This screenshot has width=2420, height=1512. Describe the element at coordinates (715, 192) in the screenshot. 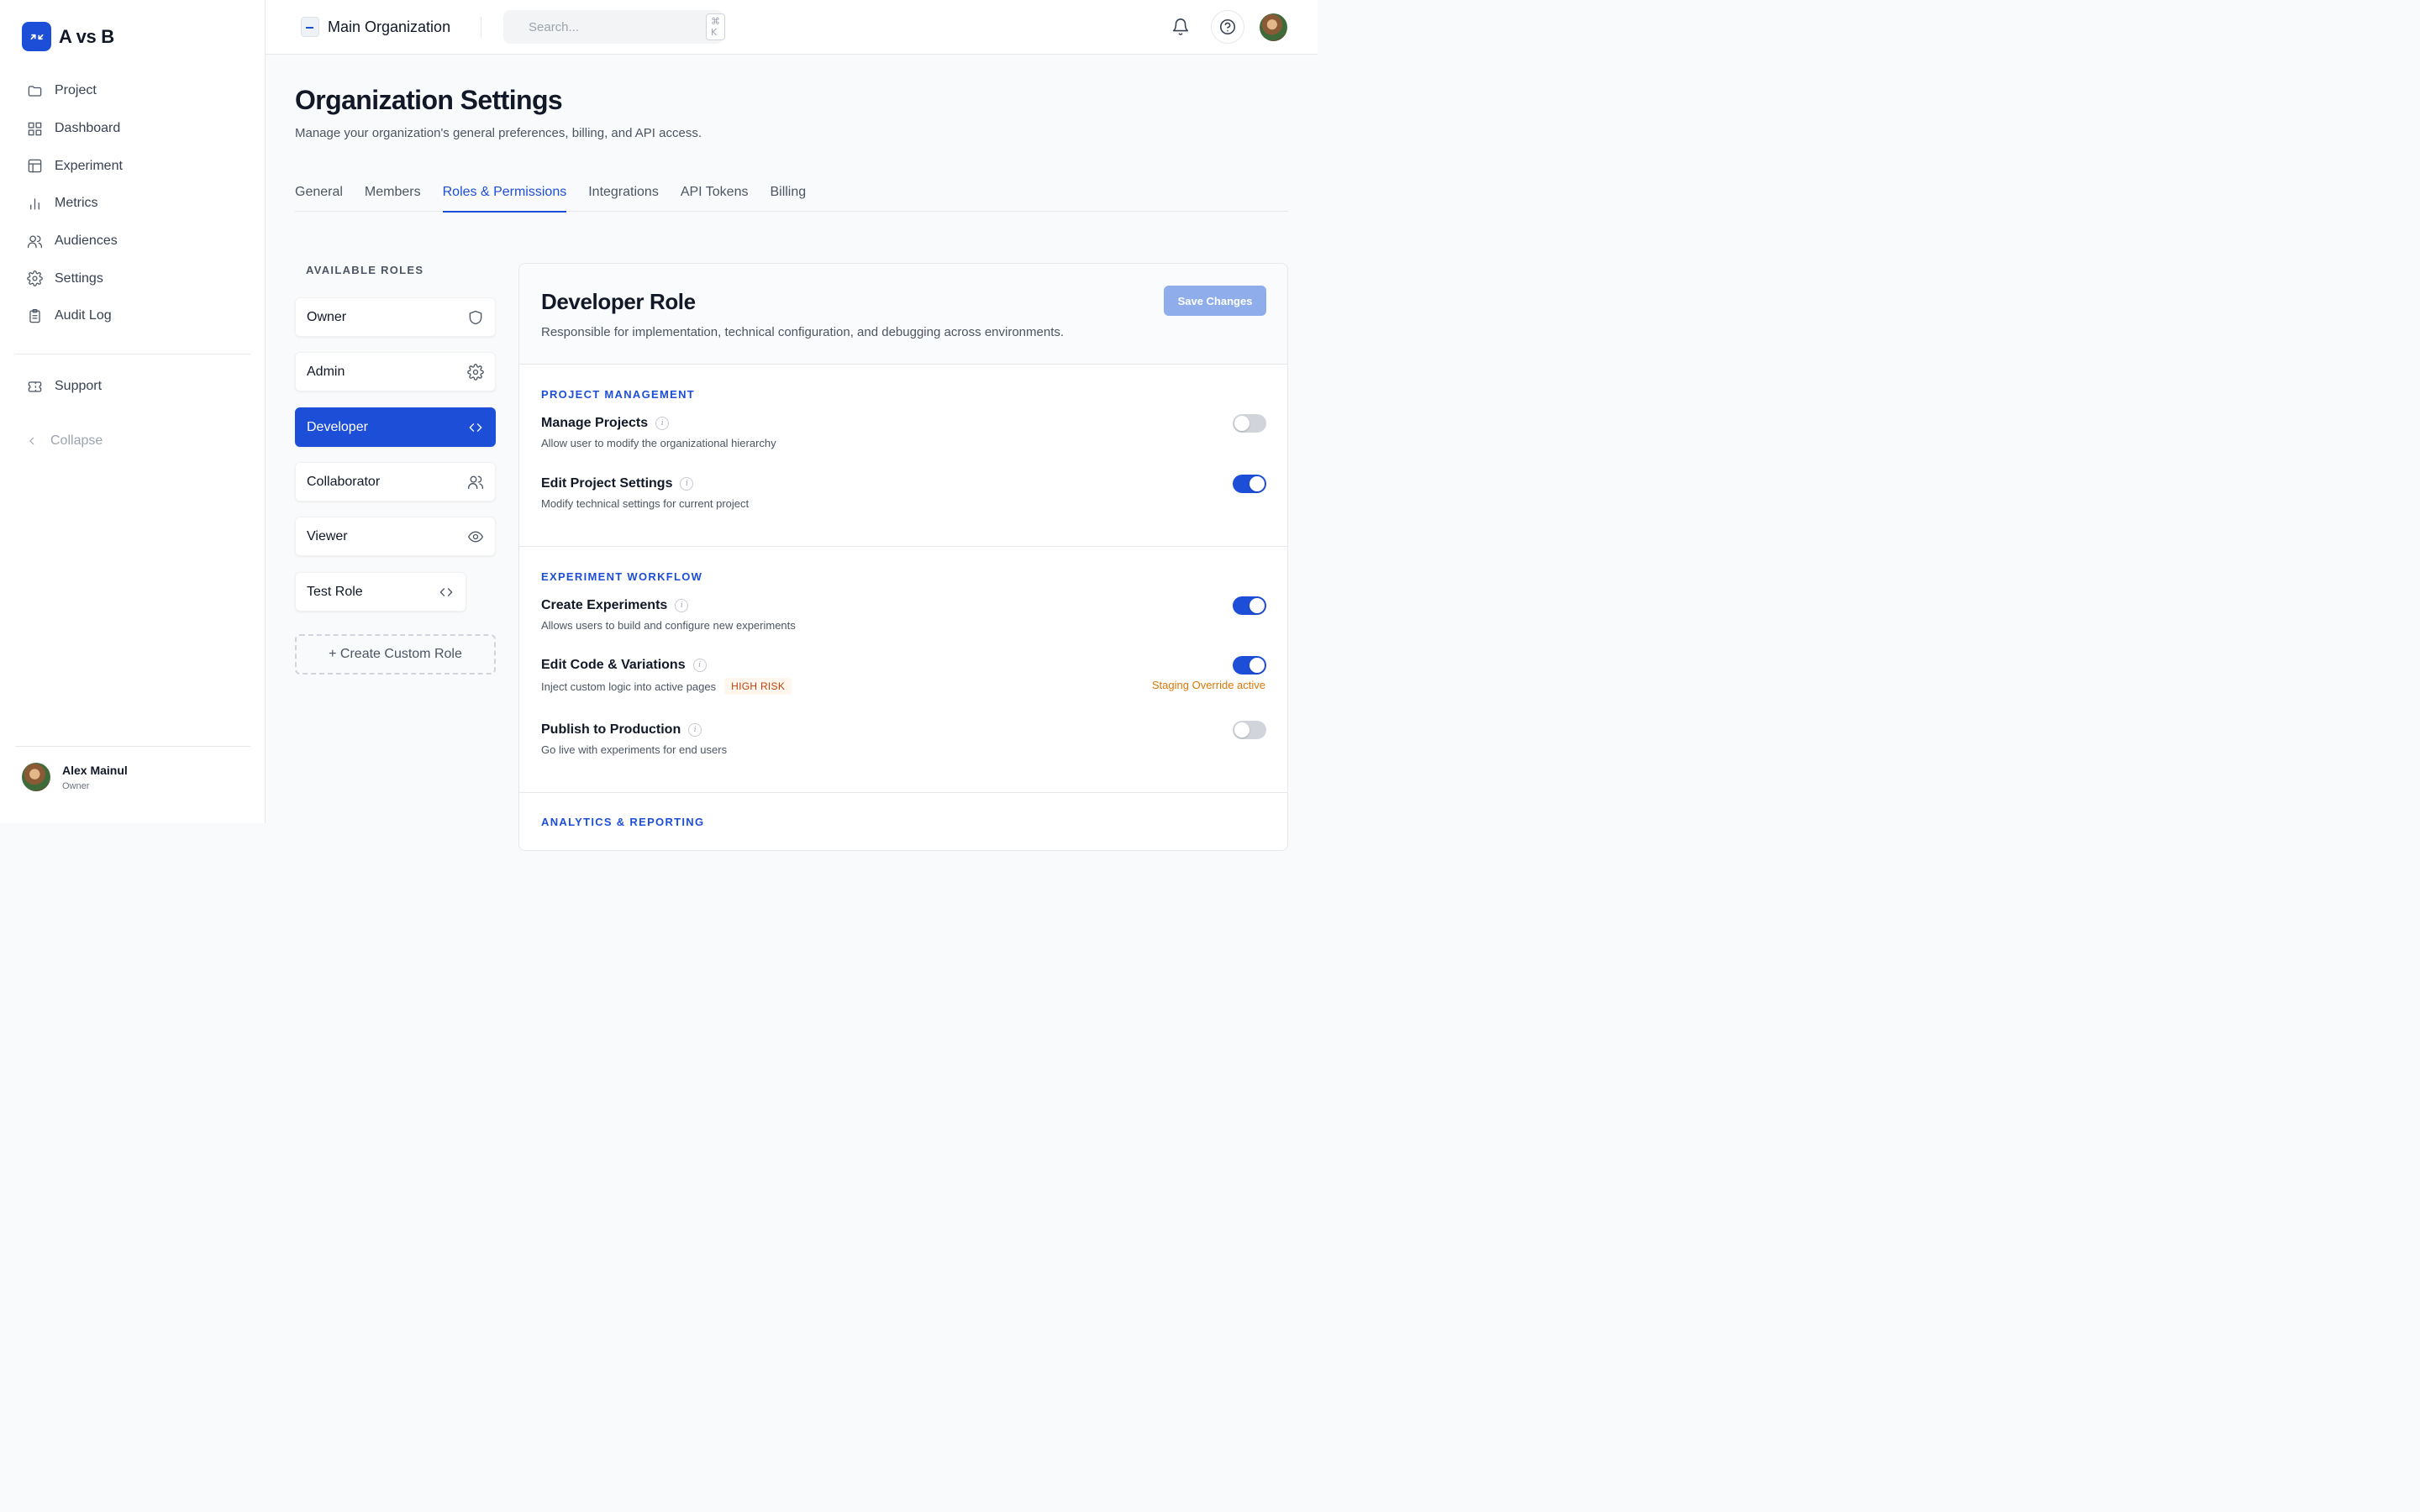

I see `tab-api-tokens: API Tokens` at that location.